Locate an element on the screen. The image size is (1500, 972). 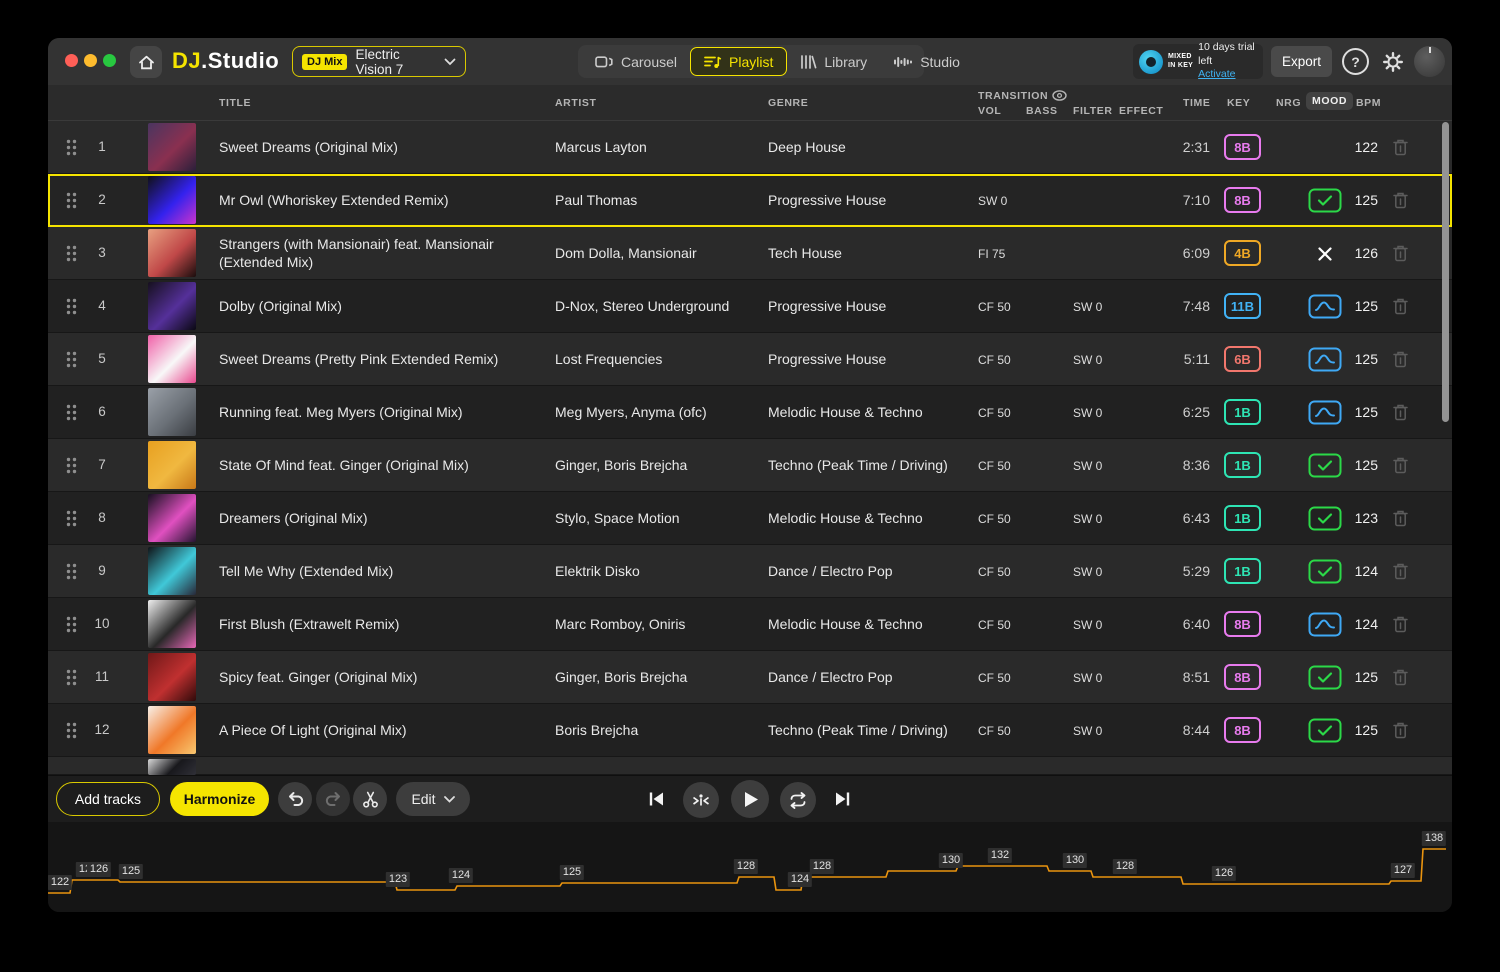
close-window-button is located at coordinates (71, 60).